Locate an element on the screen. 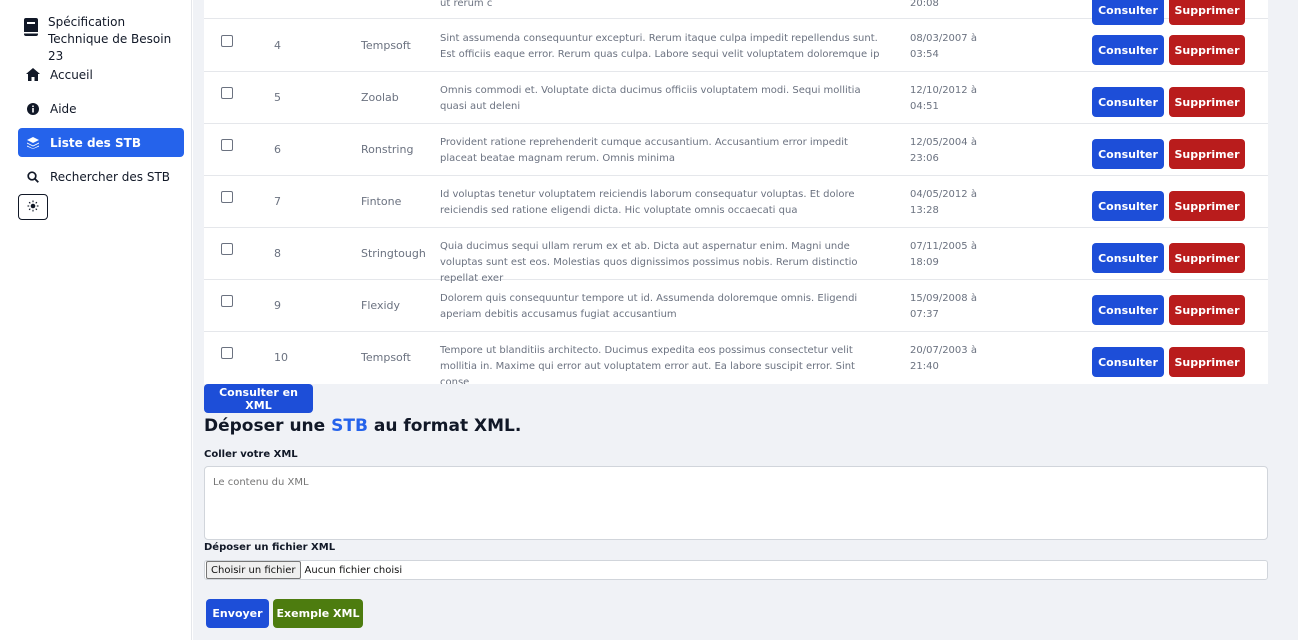  sun-icon is located at coordinates (33, 207).